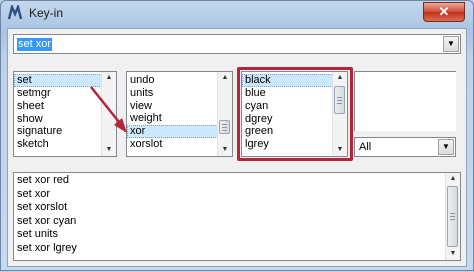 Image resolution: width=474 pixels, height=272 pixels. I want to click on history-scrollbar: ▲ ▼, so click(452, 216).